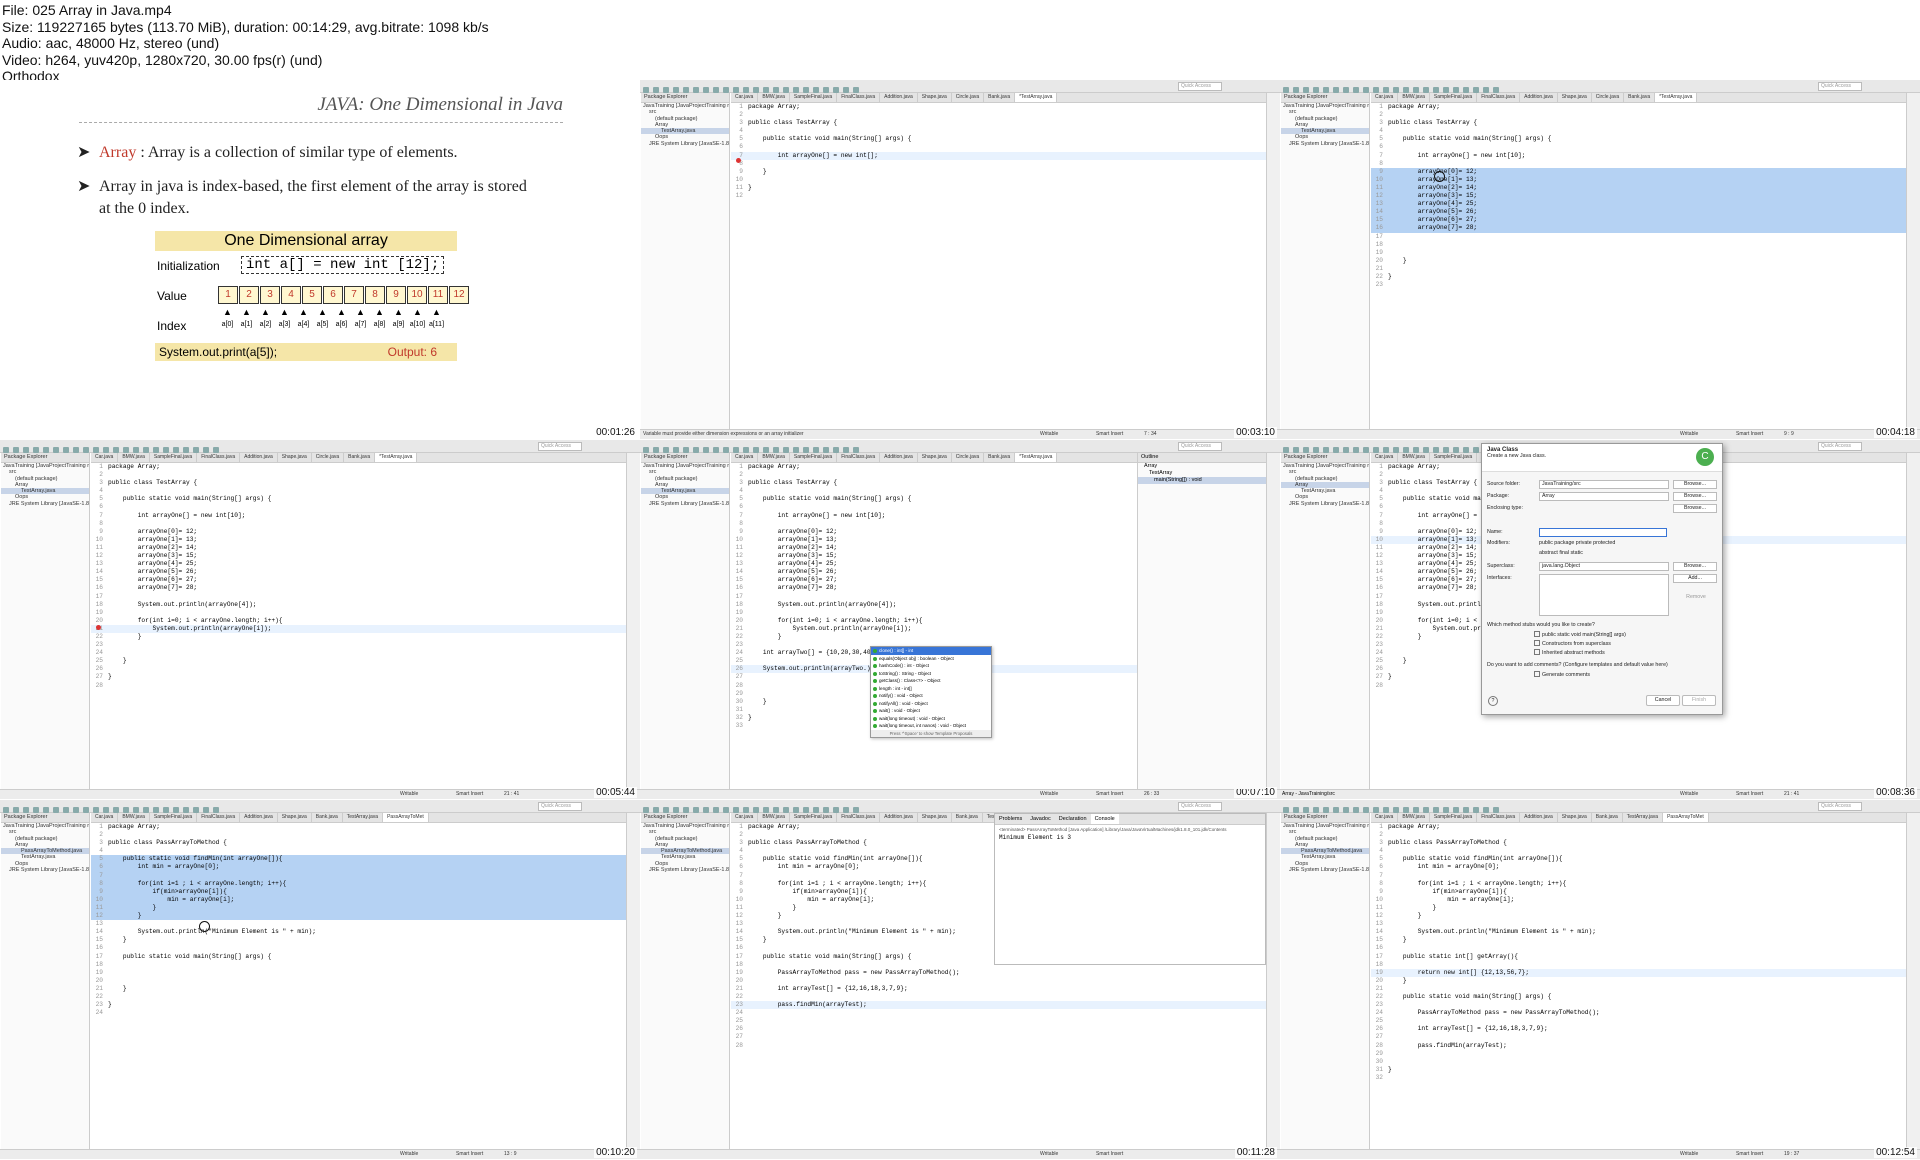  What do you see at coordinates (1569, 652) in the screenshot?
I see `stub-checkbox: Inherited abstract methods` at bounding box center [1569, 652].